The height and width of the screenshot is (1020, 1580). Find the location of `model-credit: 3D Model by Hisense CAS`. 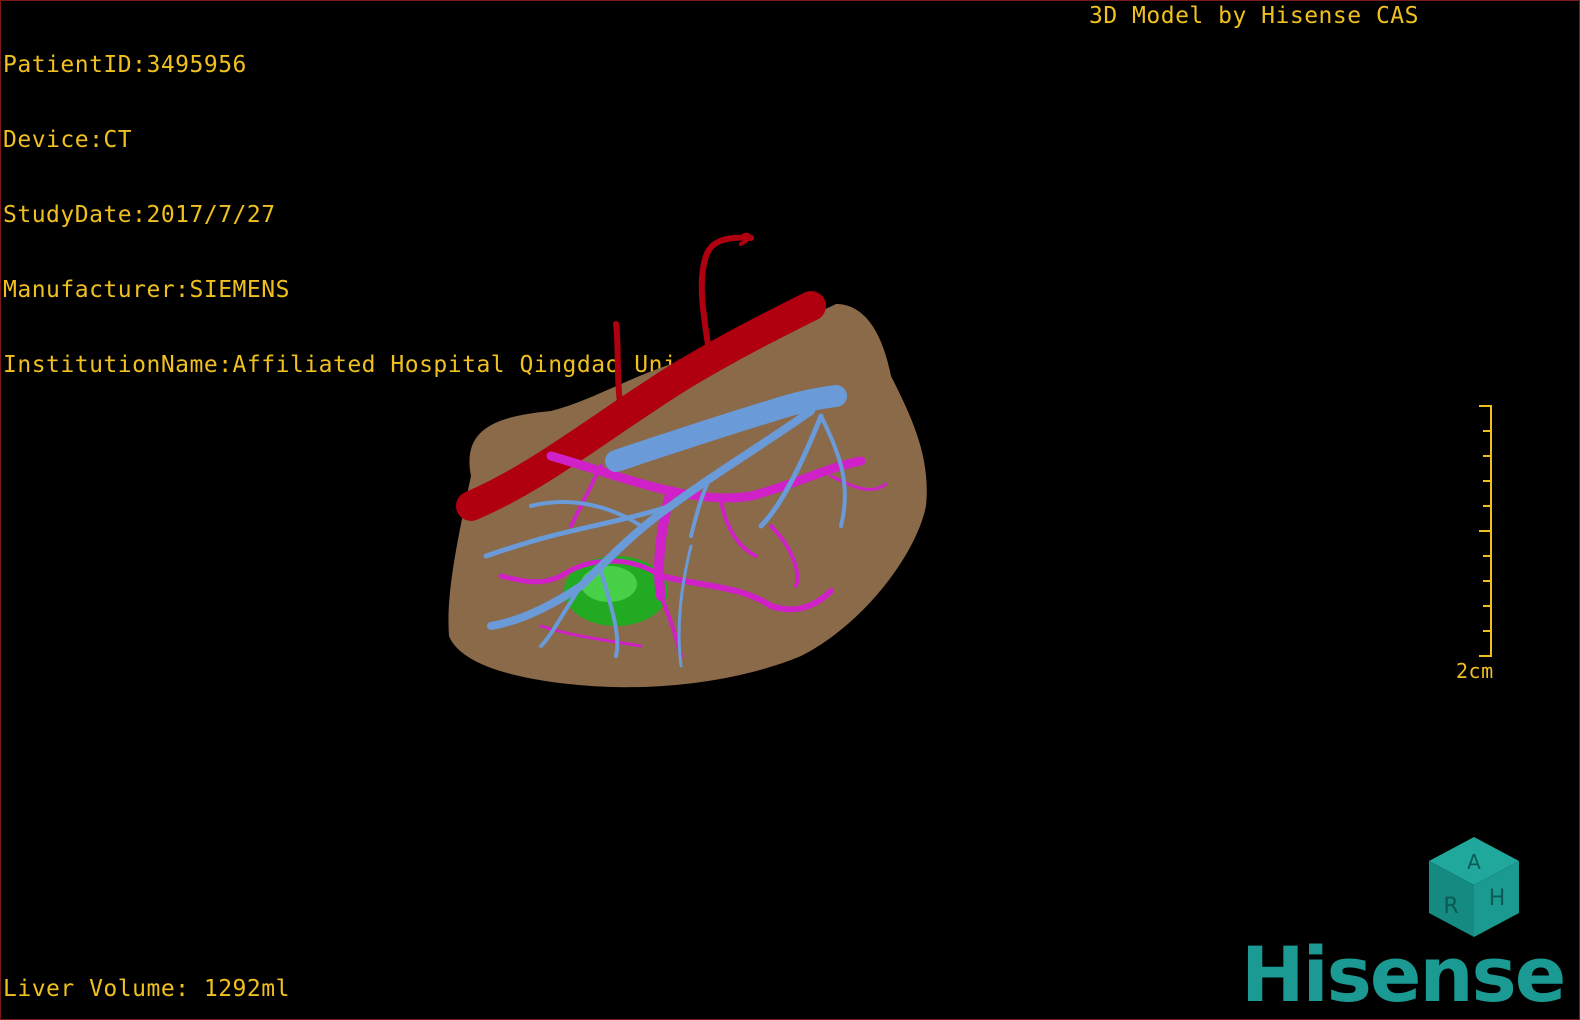

model-credit: 3D Model by Hisense CAS is located at coordinates (1254, 16).